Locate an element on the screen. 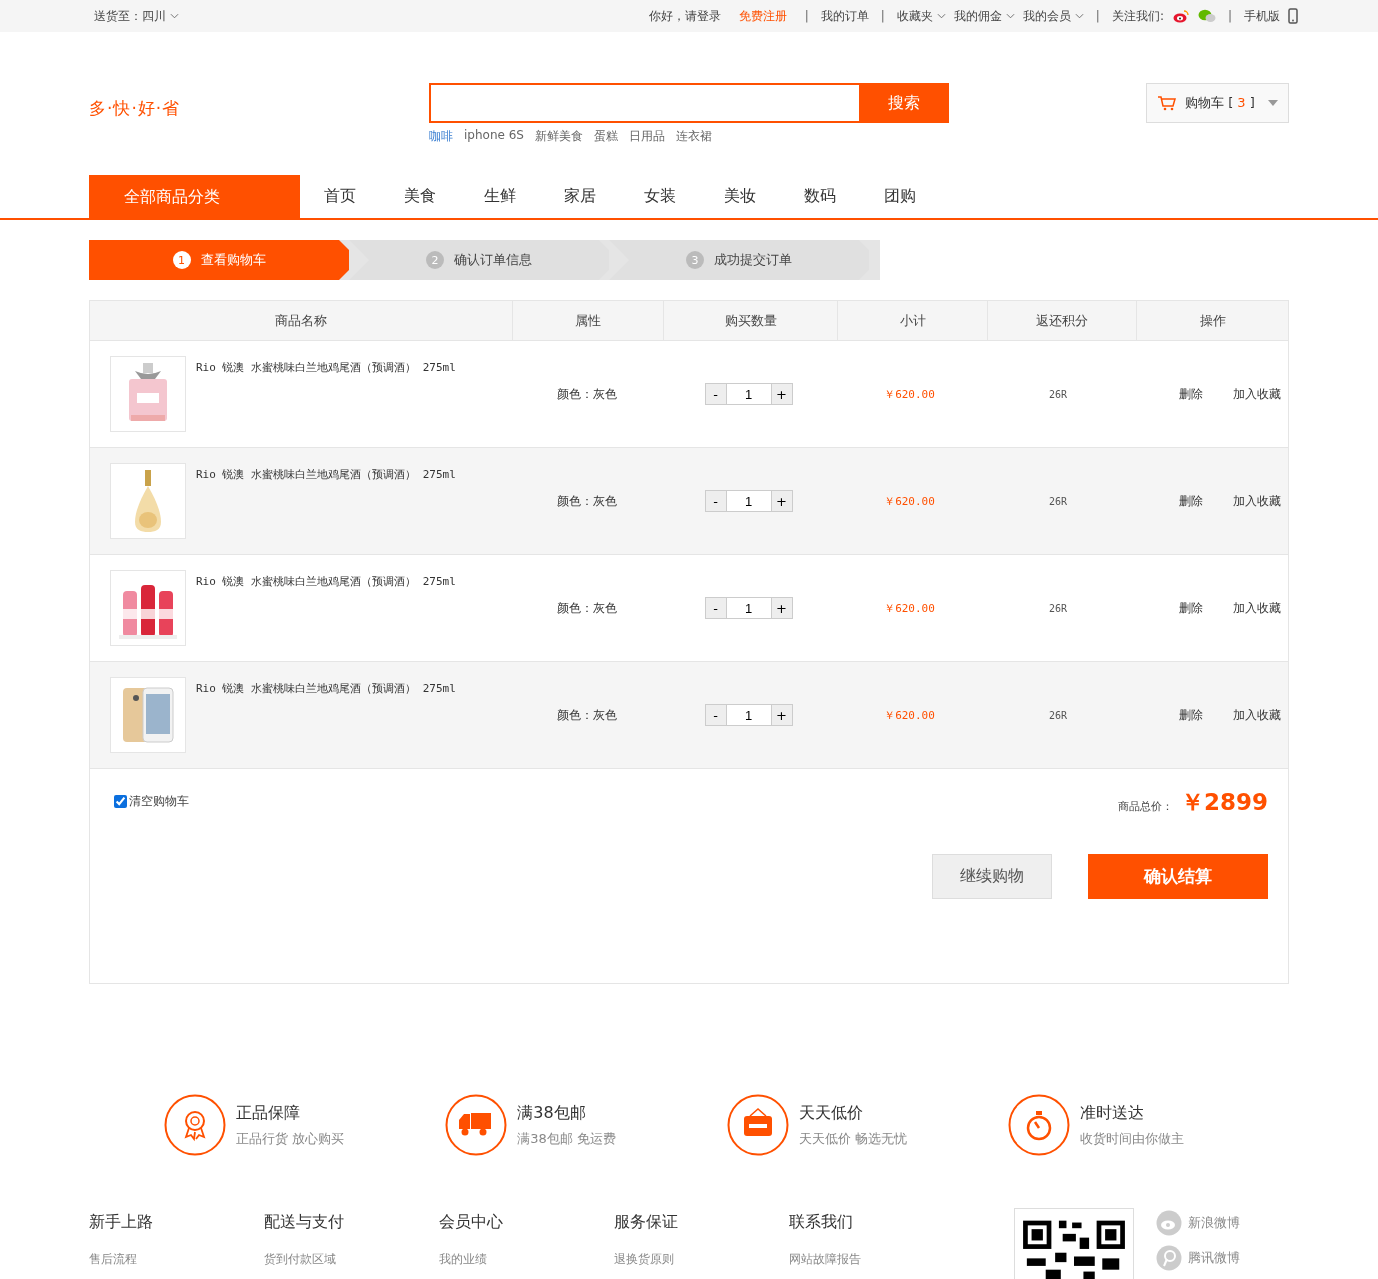 This screenshot has height=1279, width=1378. footer-link: 网站故障报告 is located at coordinates (876, 1259).